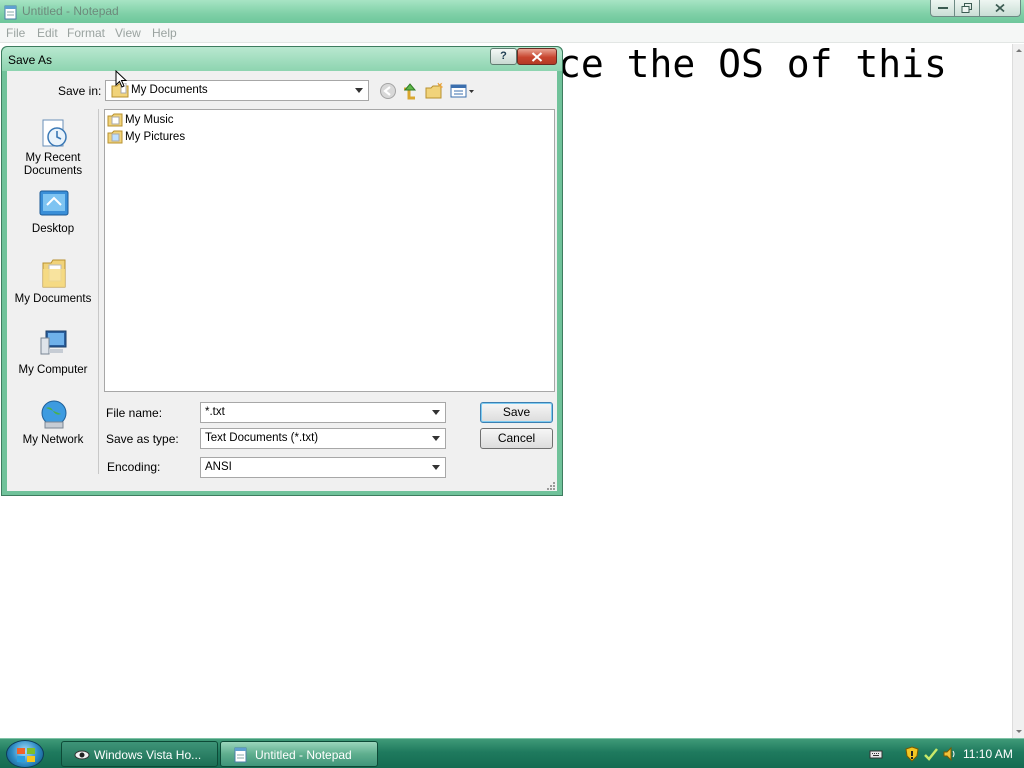 The width and height of the screenshot is (1024, 768). What do you see at coordinates (54, 134) in the screenshot?
I see `recent-documents-icon` at bounding box center [54, 134].